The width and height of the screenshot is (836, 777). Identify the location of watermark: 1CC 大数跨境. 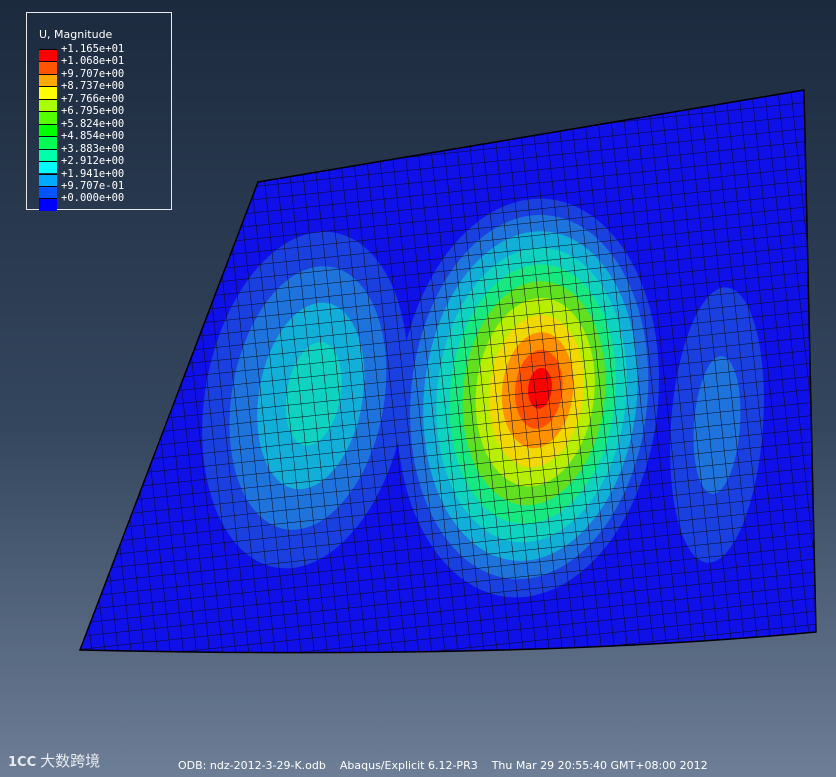
(54, 760).